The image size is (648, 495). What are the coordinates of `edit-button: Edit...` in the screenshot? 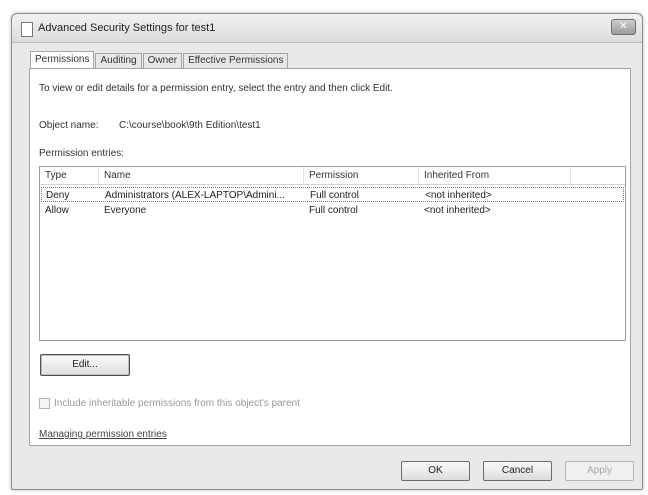 It's located at (85, 365).